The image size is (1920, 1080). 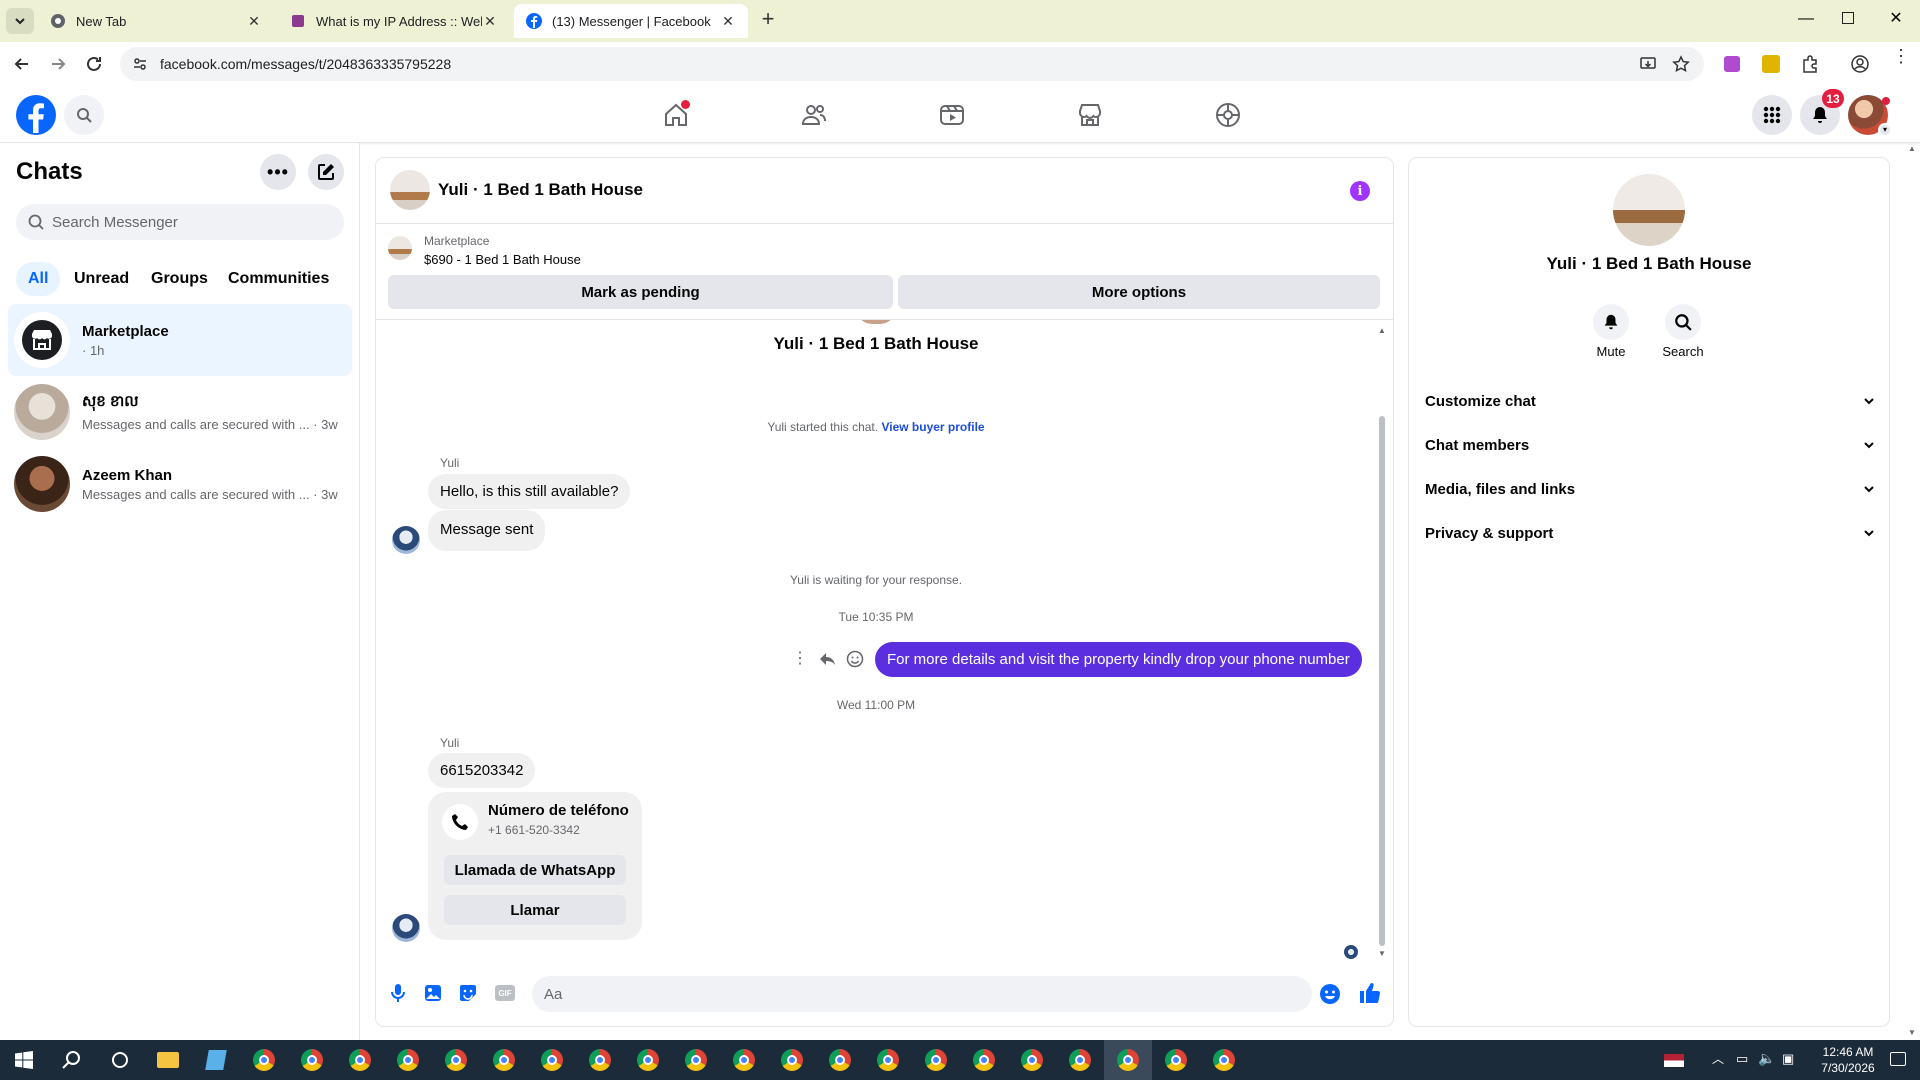 I want to click on bookmark-star-icon, so click(x=1681, y=64).